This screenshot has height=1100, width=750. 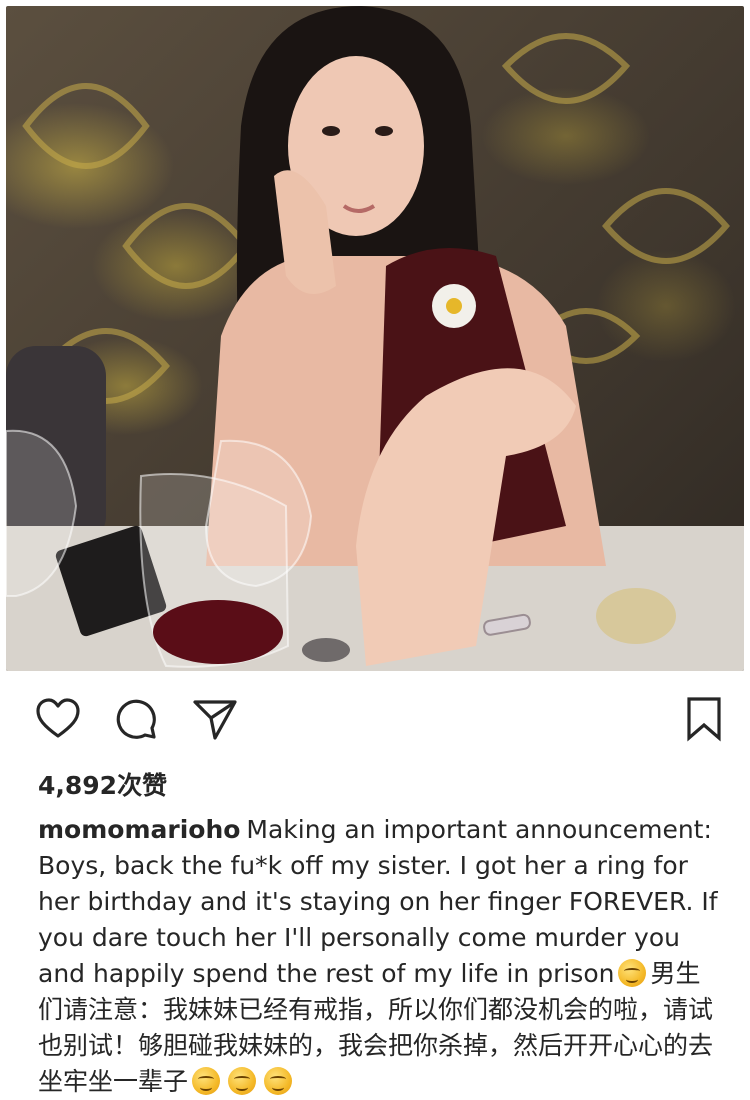 I want to click on post-actions-bar, so click(x=375, y=719).